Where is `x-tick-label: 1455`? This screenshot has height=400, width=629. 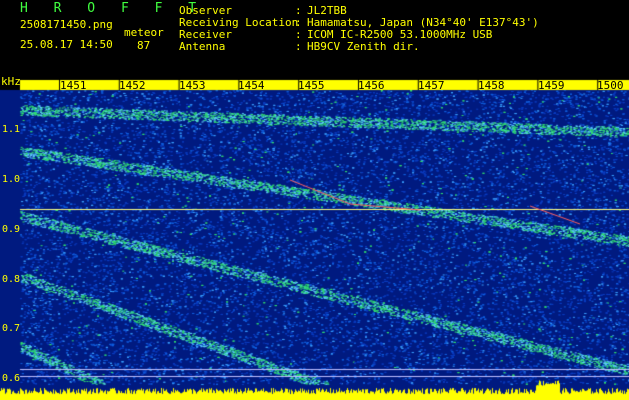
x-tick-label: 1455 is located at coordinates (311, 85).